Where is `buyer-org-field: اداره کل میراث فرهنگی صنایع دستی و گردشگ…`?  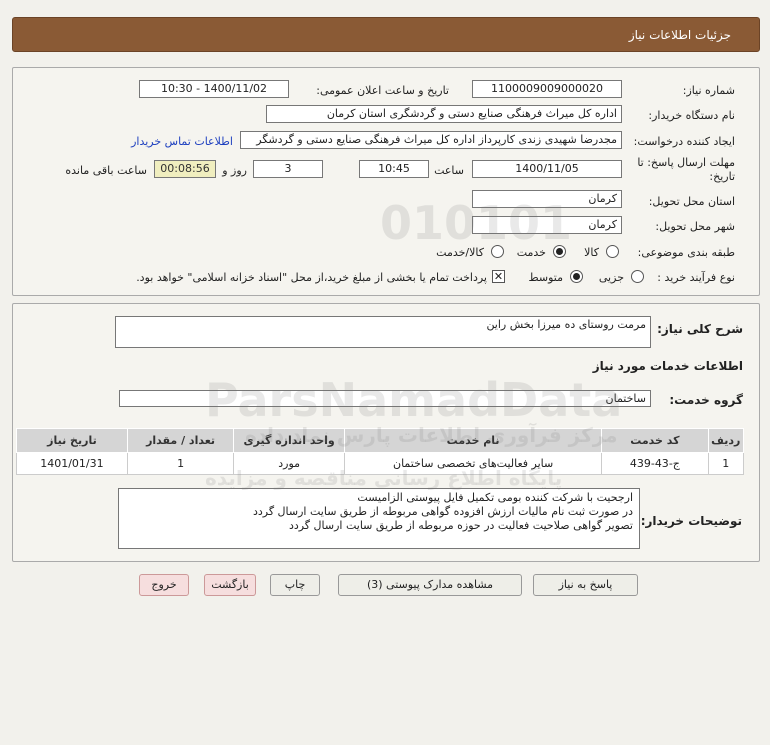 buyer-org-field: اداره کل میراث فرهنگی صنایع دستی و گردشگ… is located at coordinates (444, 114).